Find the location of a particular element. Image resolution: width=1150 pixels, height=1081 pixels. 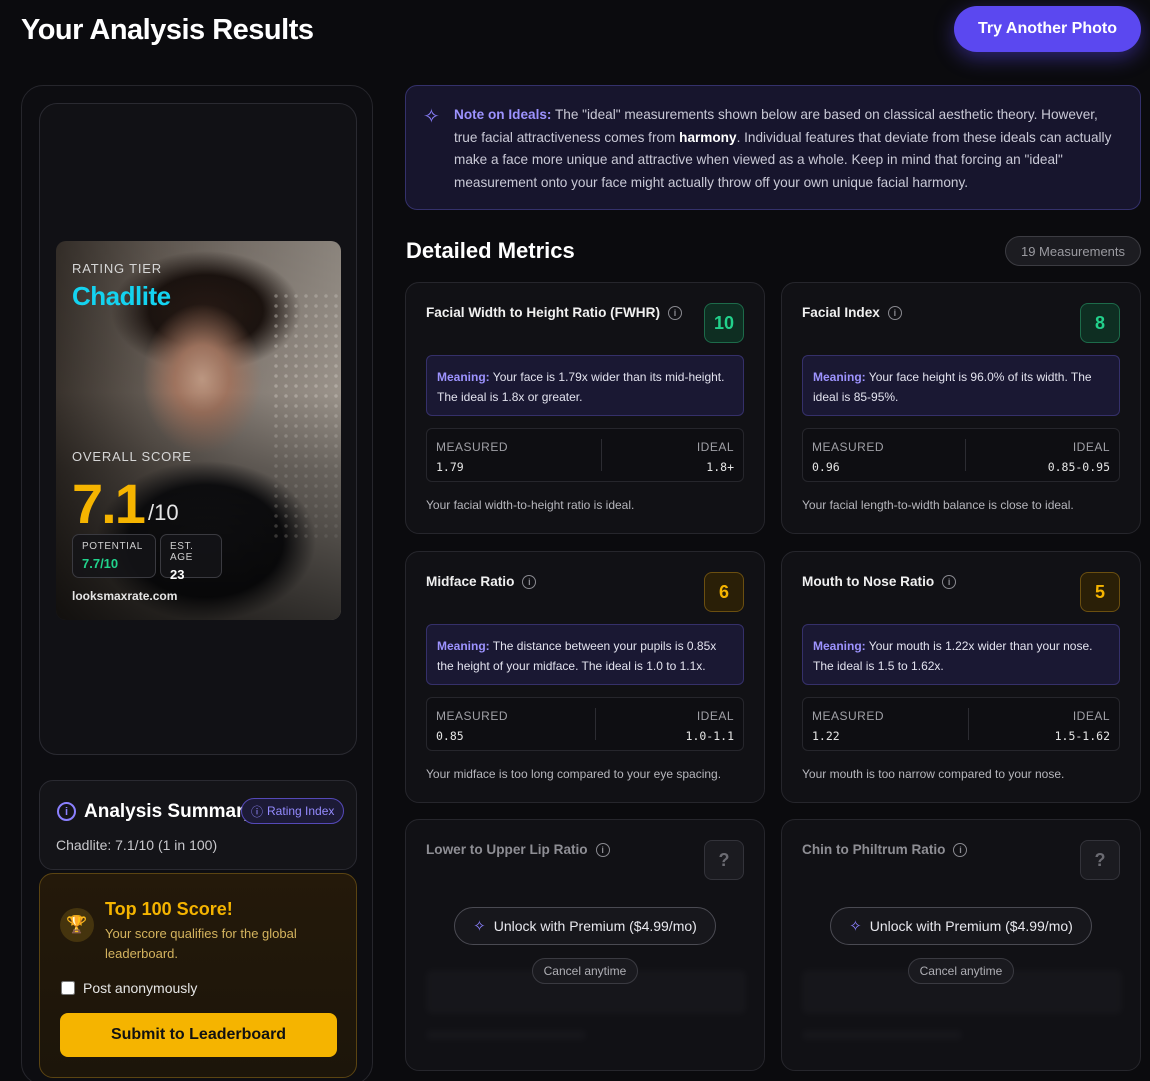

measurements-count-badge: 19 Measurements is located at coordinates (1073, 251).